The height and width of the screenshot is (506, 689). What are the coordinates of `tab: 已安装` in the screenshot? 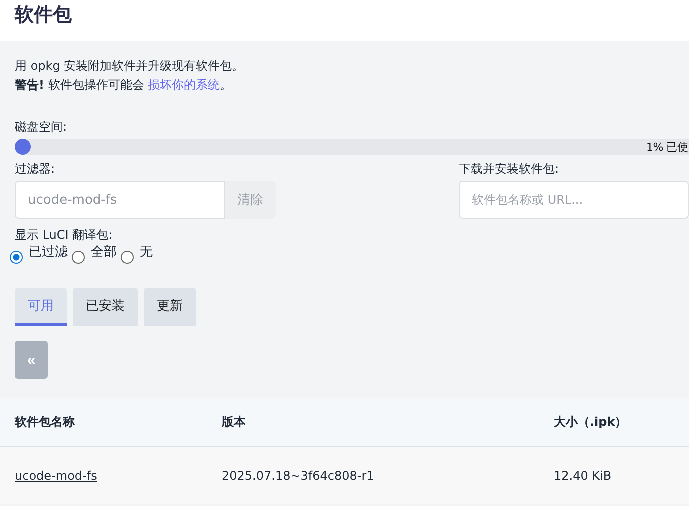 It's located at (105, 307).